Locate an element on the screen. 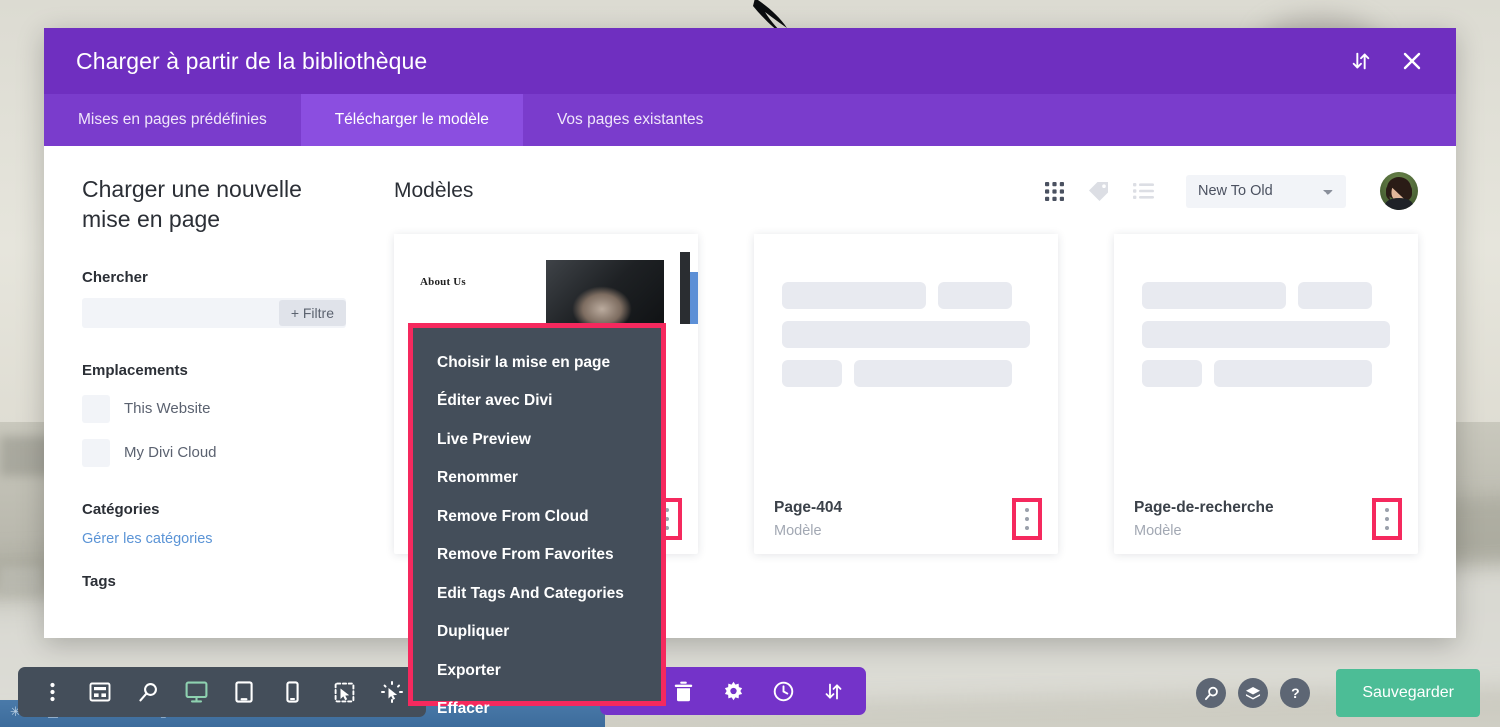 This screenshot has width=1500, height=727. modal-header: Charger à partir de la bibliothèque is located at coordinates (750, 61).